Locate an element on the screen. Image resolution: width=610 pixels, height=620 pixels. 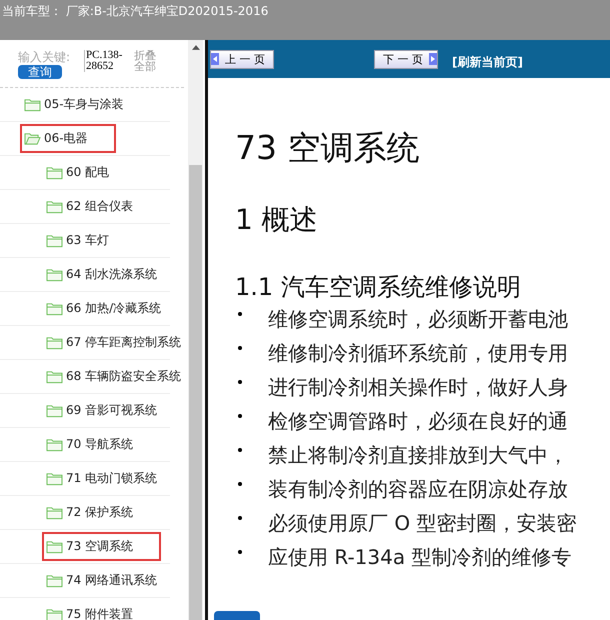
vehicle-title: 当前车型： 厂家:B-北京汽车绅宝D202015-2016 is located at coordinates (134, 11).